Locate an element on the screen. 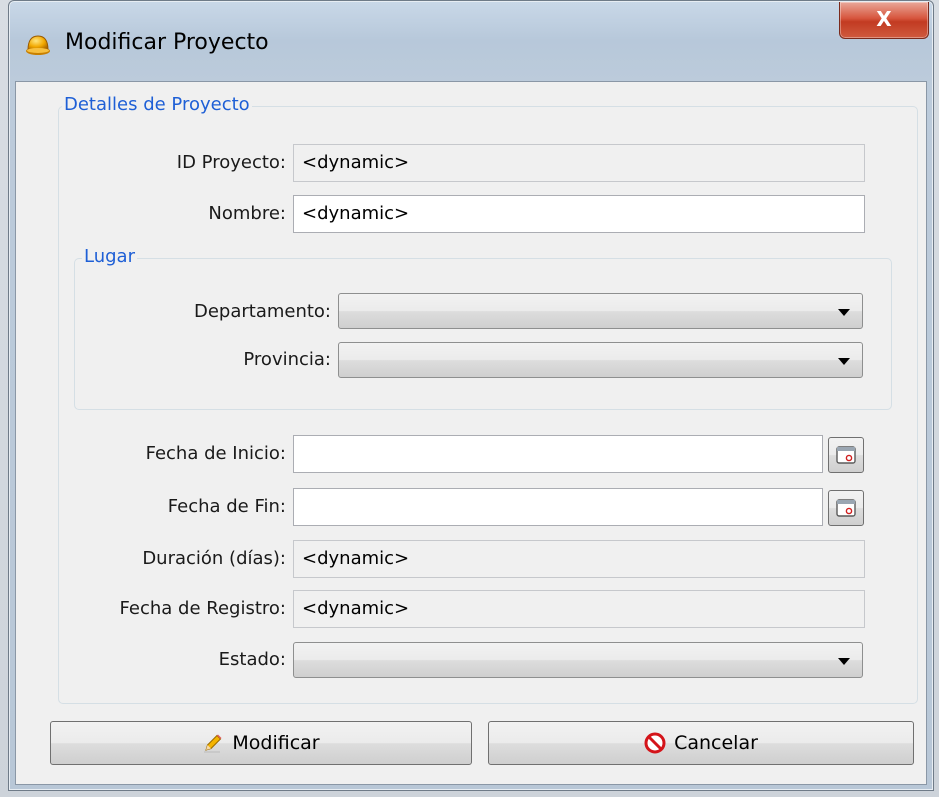 This screenshot has height=797, width=939. lugar-group-title: Lugar is located at coordinates (109, 257).